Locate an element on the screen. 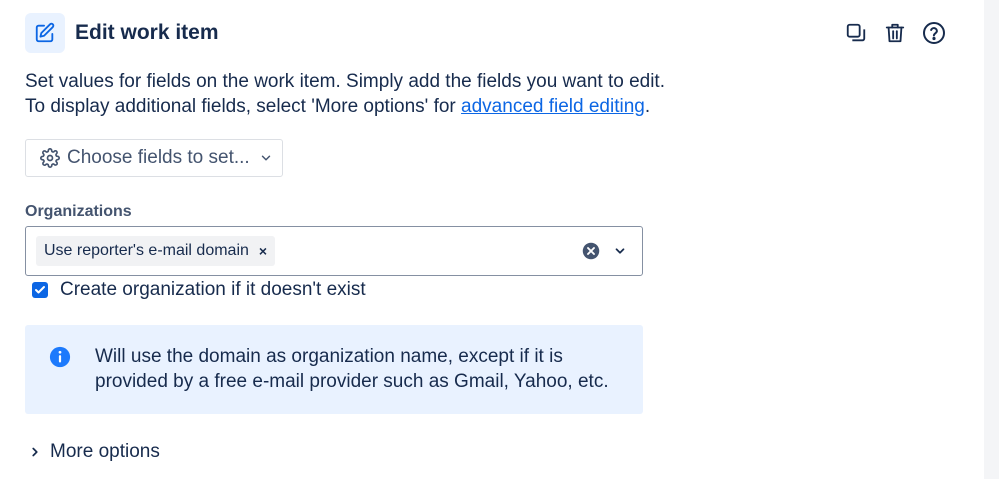  page-title: Edit work item is located at coordinates (147, 32).